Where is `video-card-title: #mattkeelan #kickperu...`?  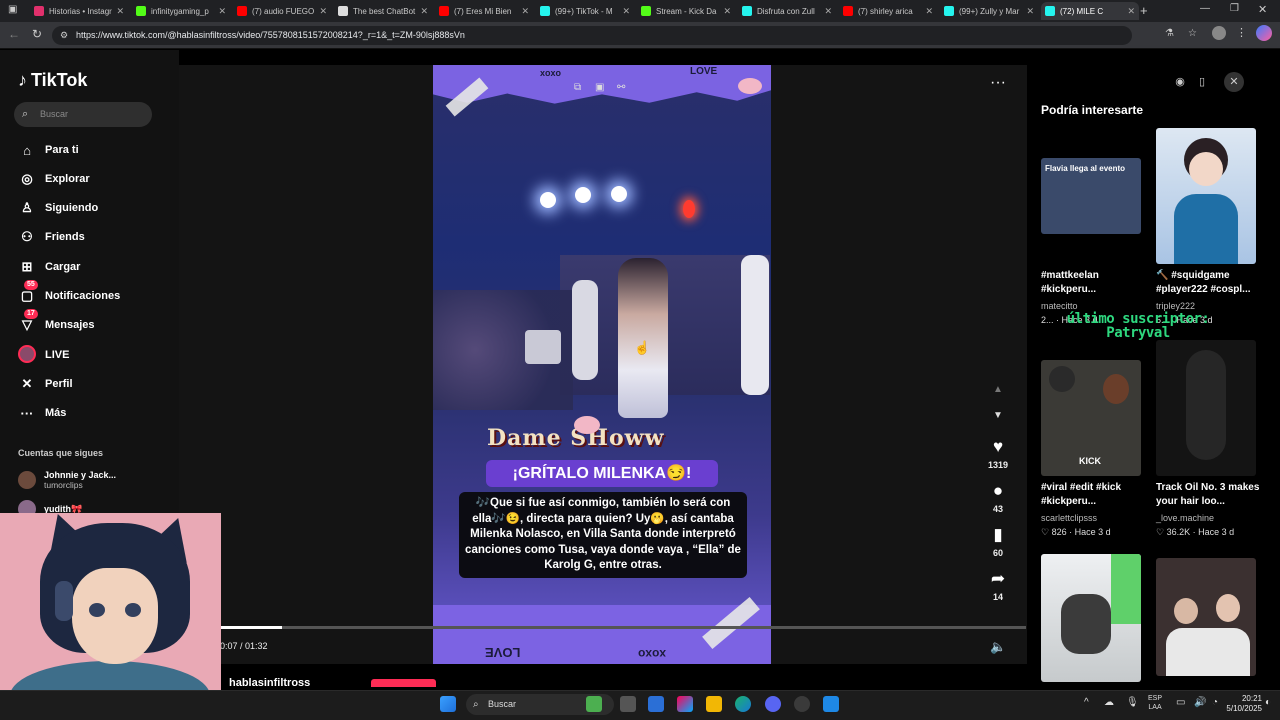 video-card-title: #mattkeelan #kickperu... is located at coordinates (1095, 283).